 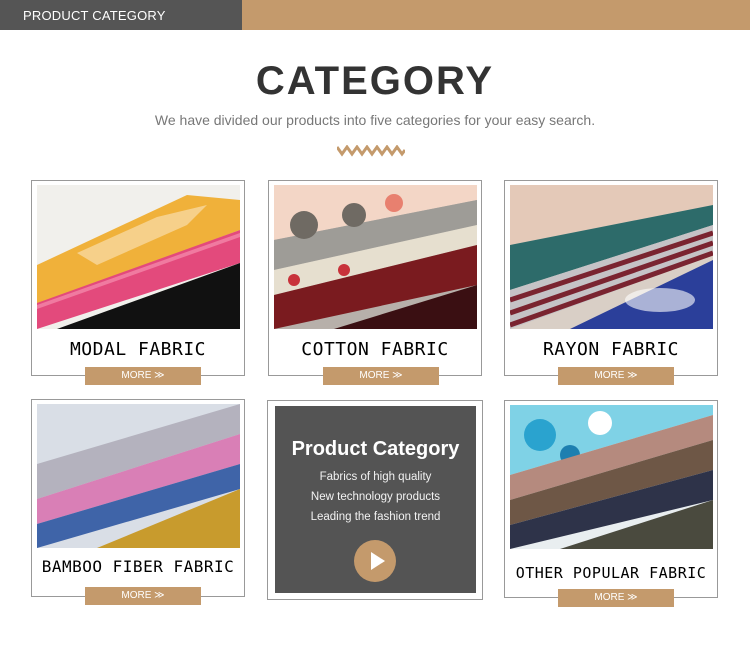 I want to click on bamboo-fabric-image, so click(x=138, y=476).